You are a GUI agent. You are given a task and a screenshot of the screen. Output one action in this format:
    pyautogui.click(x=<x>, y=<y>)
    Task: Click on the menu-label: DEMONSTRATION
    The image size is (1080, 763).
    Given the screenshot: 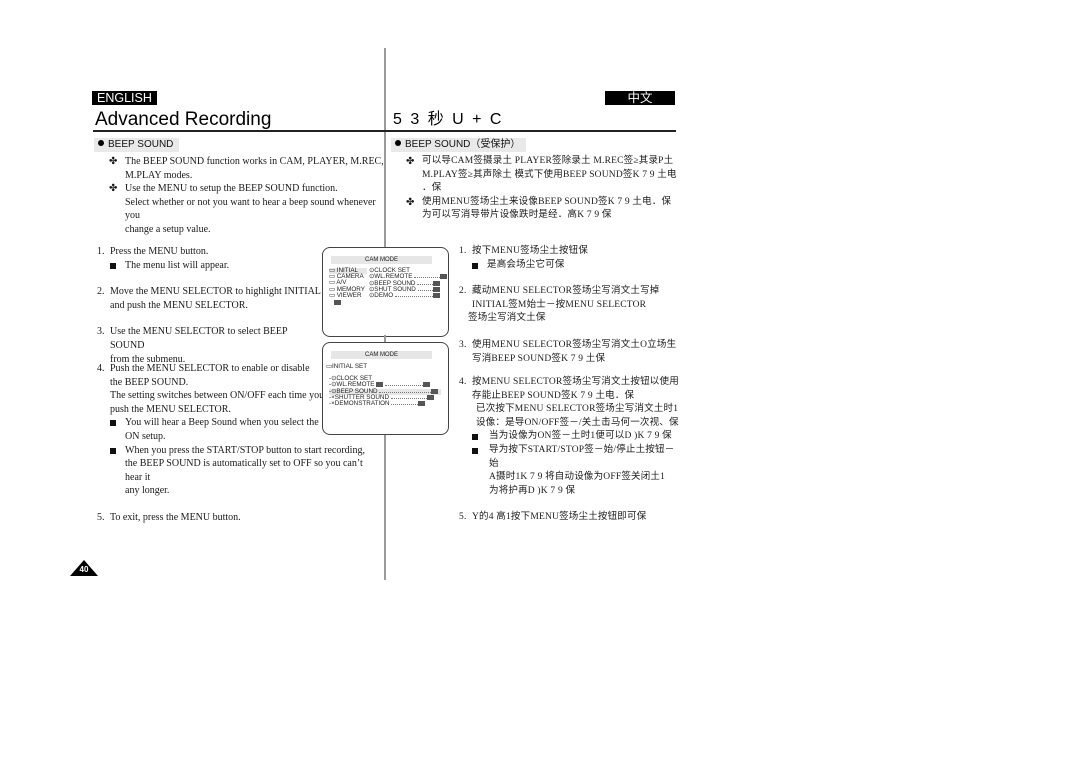 What is the action you would take?
    pyautogui.click(x=362, y=404)
    